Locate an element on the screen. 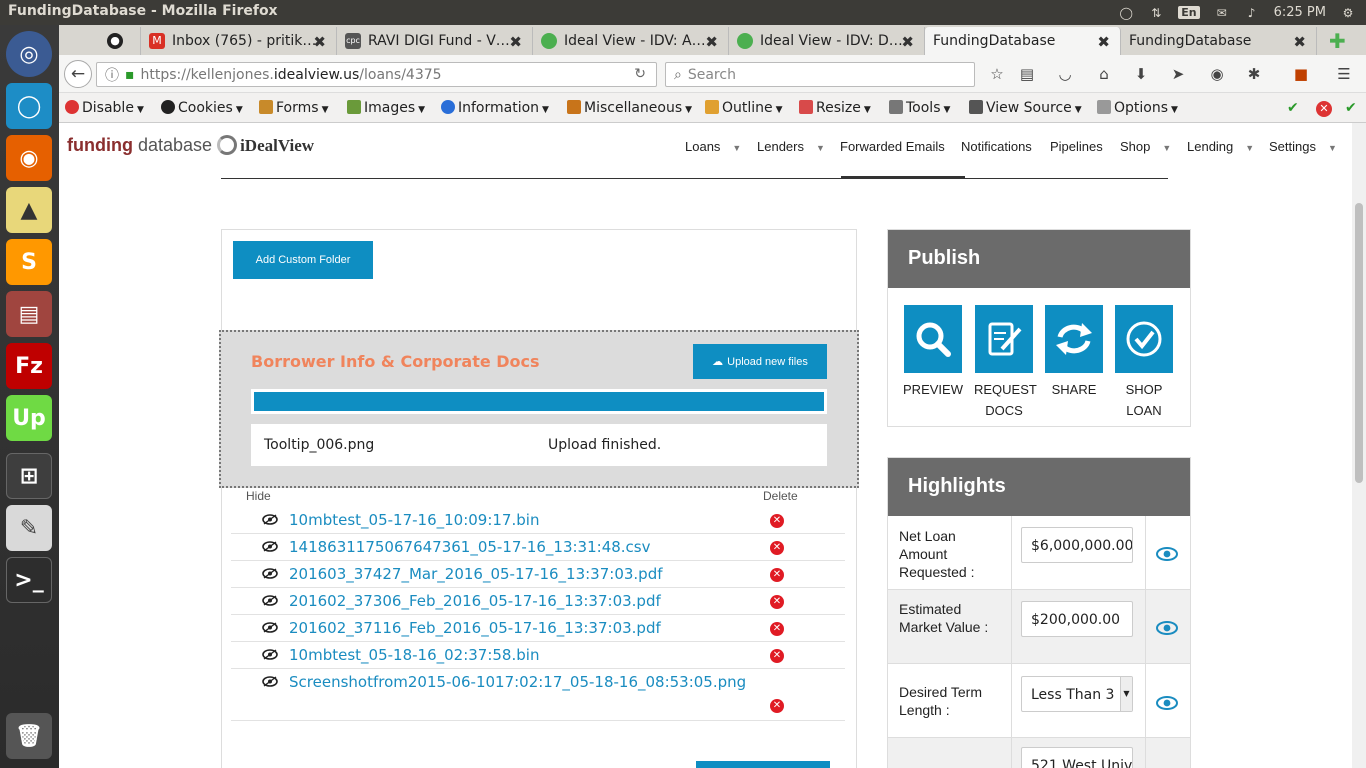 The width and height of the screenshot is (1366, 768). disable-menu: Disable ▼ is located at coordinates (104, 108).